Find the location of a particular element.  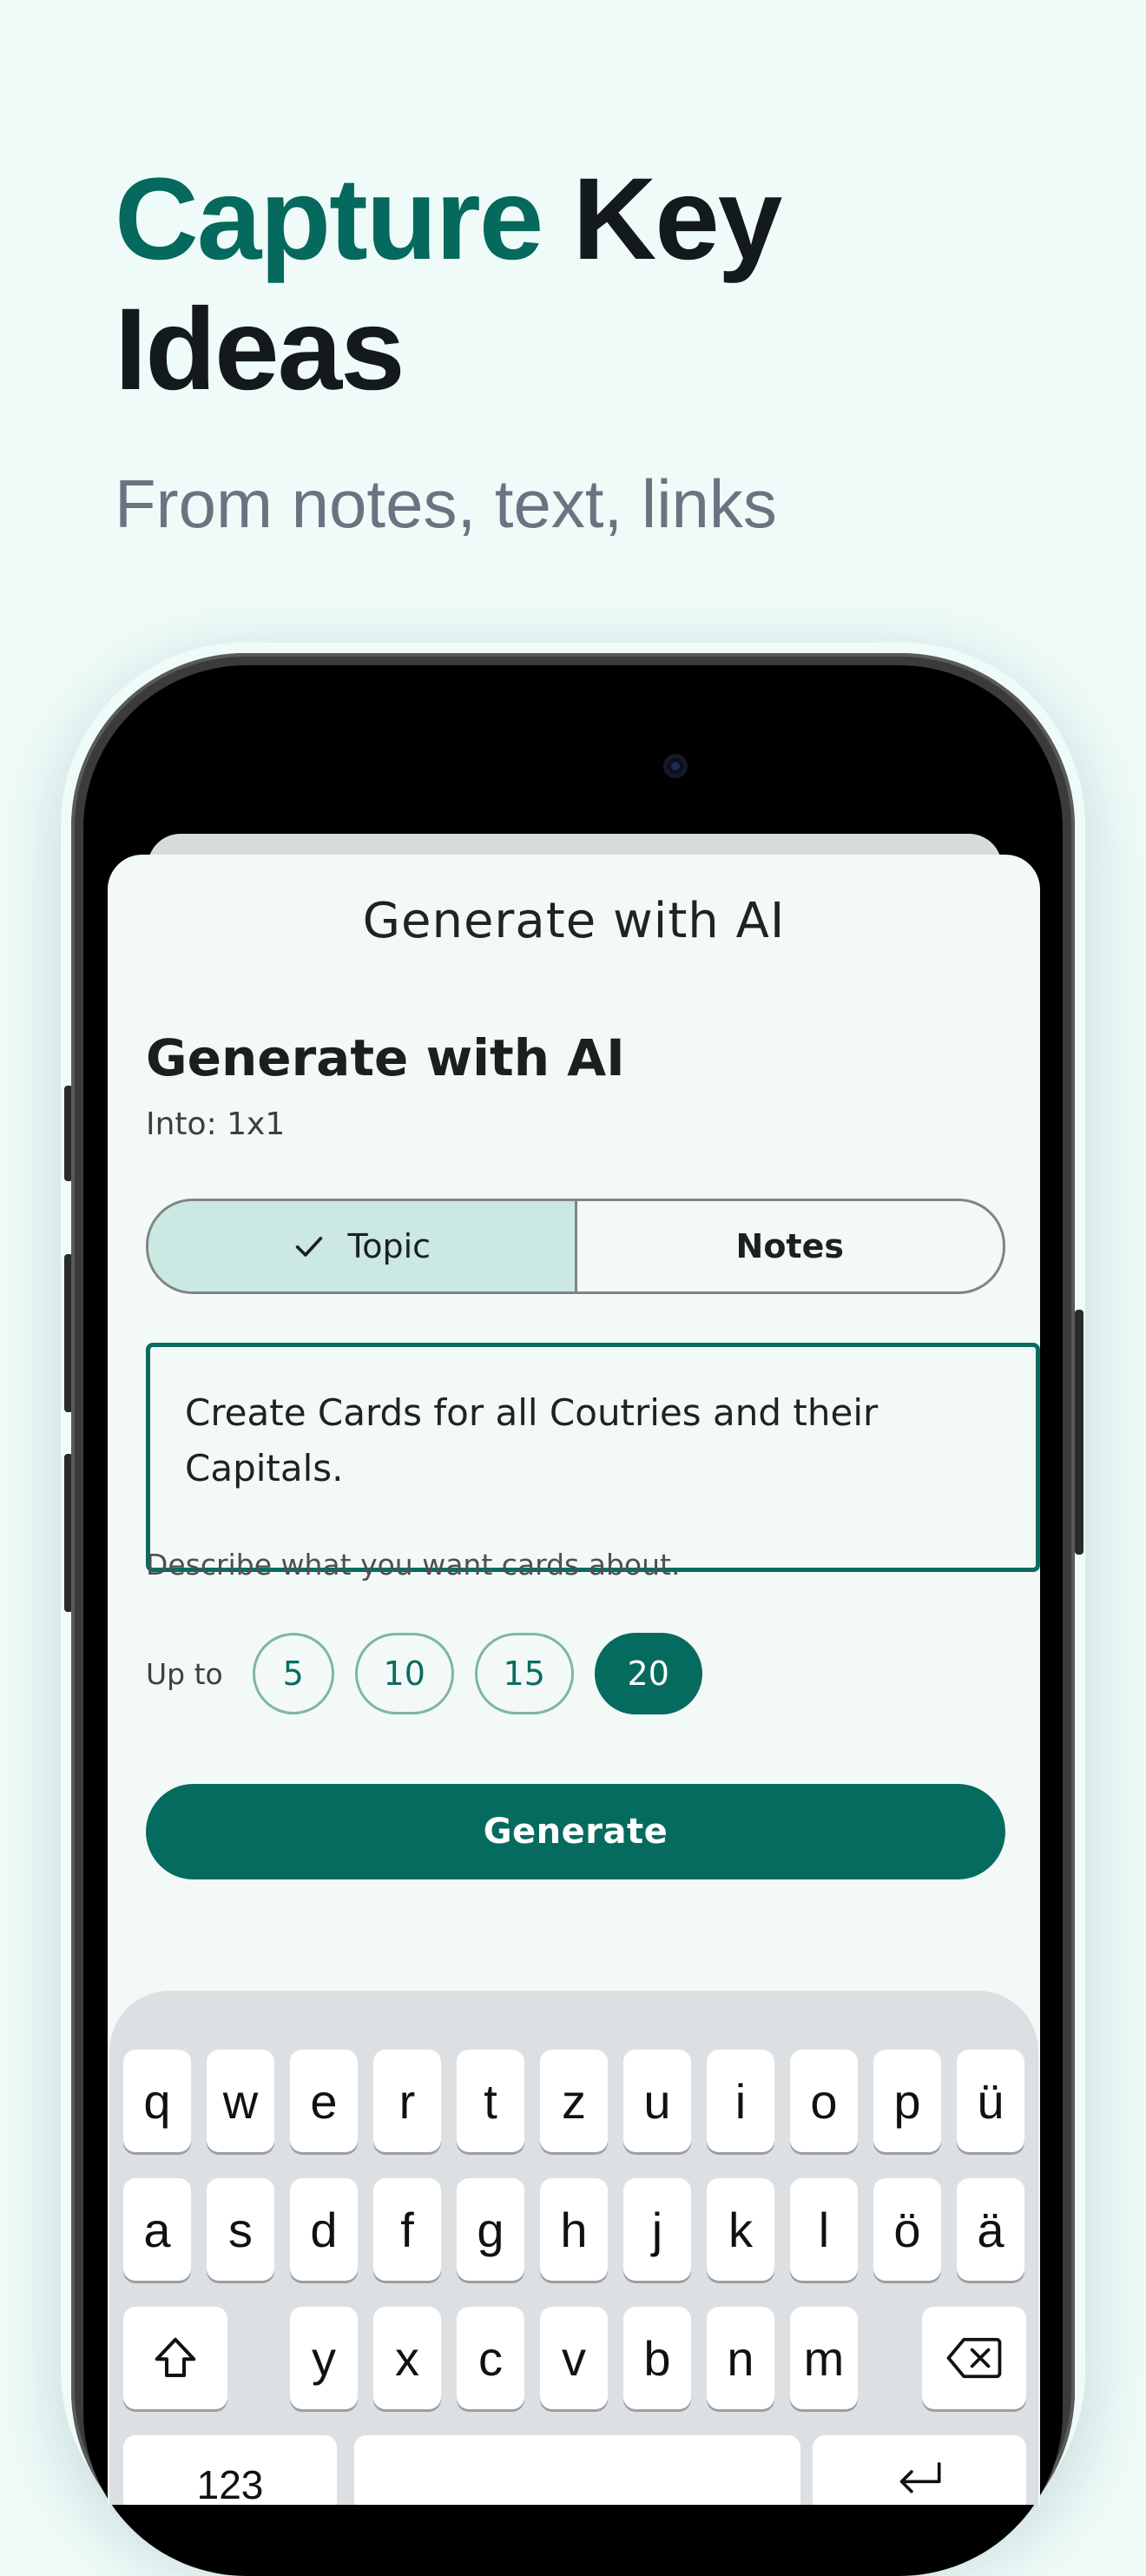

count-chip-20: 20 is located at coordinates (648, 1673).